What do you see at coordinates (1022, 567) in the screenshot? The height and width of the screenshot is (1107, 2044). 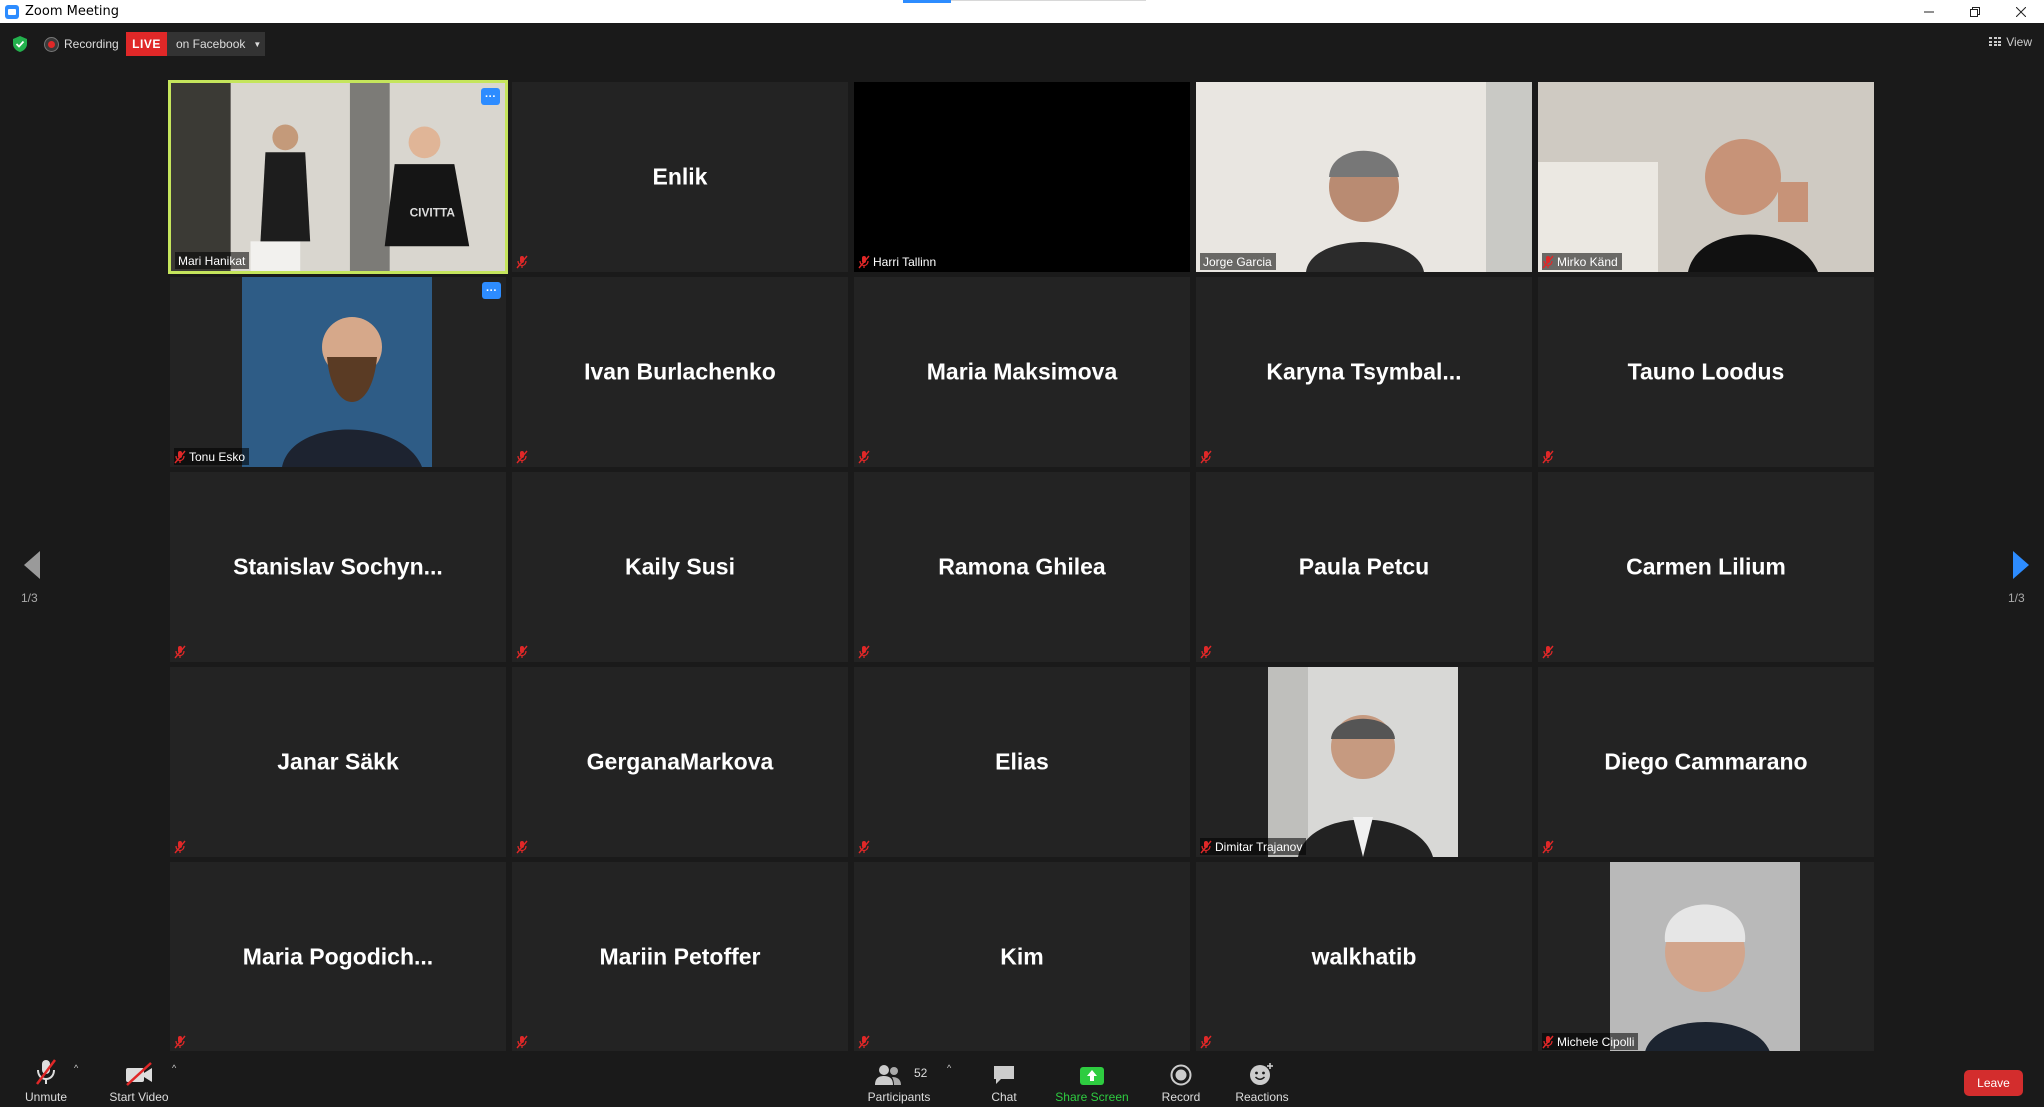 I see `participant-tile: Ramona Ghilea` at bounding box center [1022, 567].